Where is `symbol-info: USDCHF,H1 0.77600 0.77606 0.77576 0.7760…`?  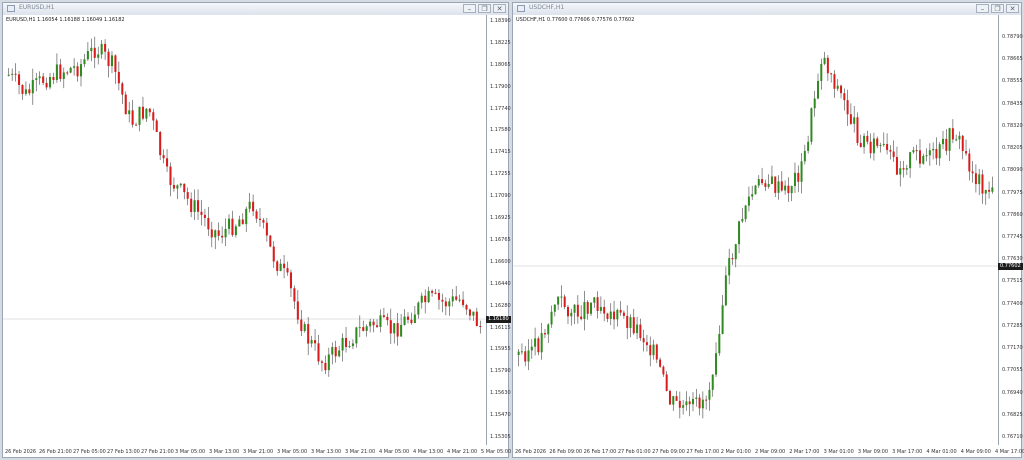
symbol-info: USDCHF,H1 0.77600 0.77606 0.77576 0.7760… is located at coordinates (575, 20).